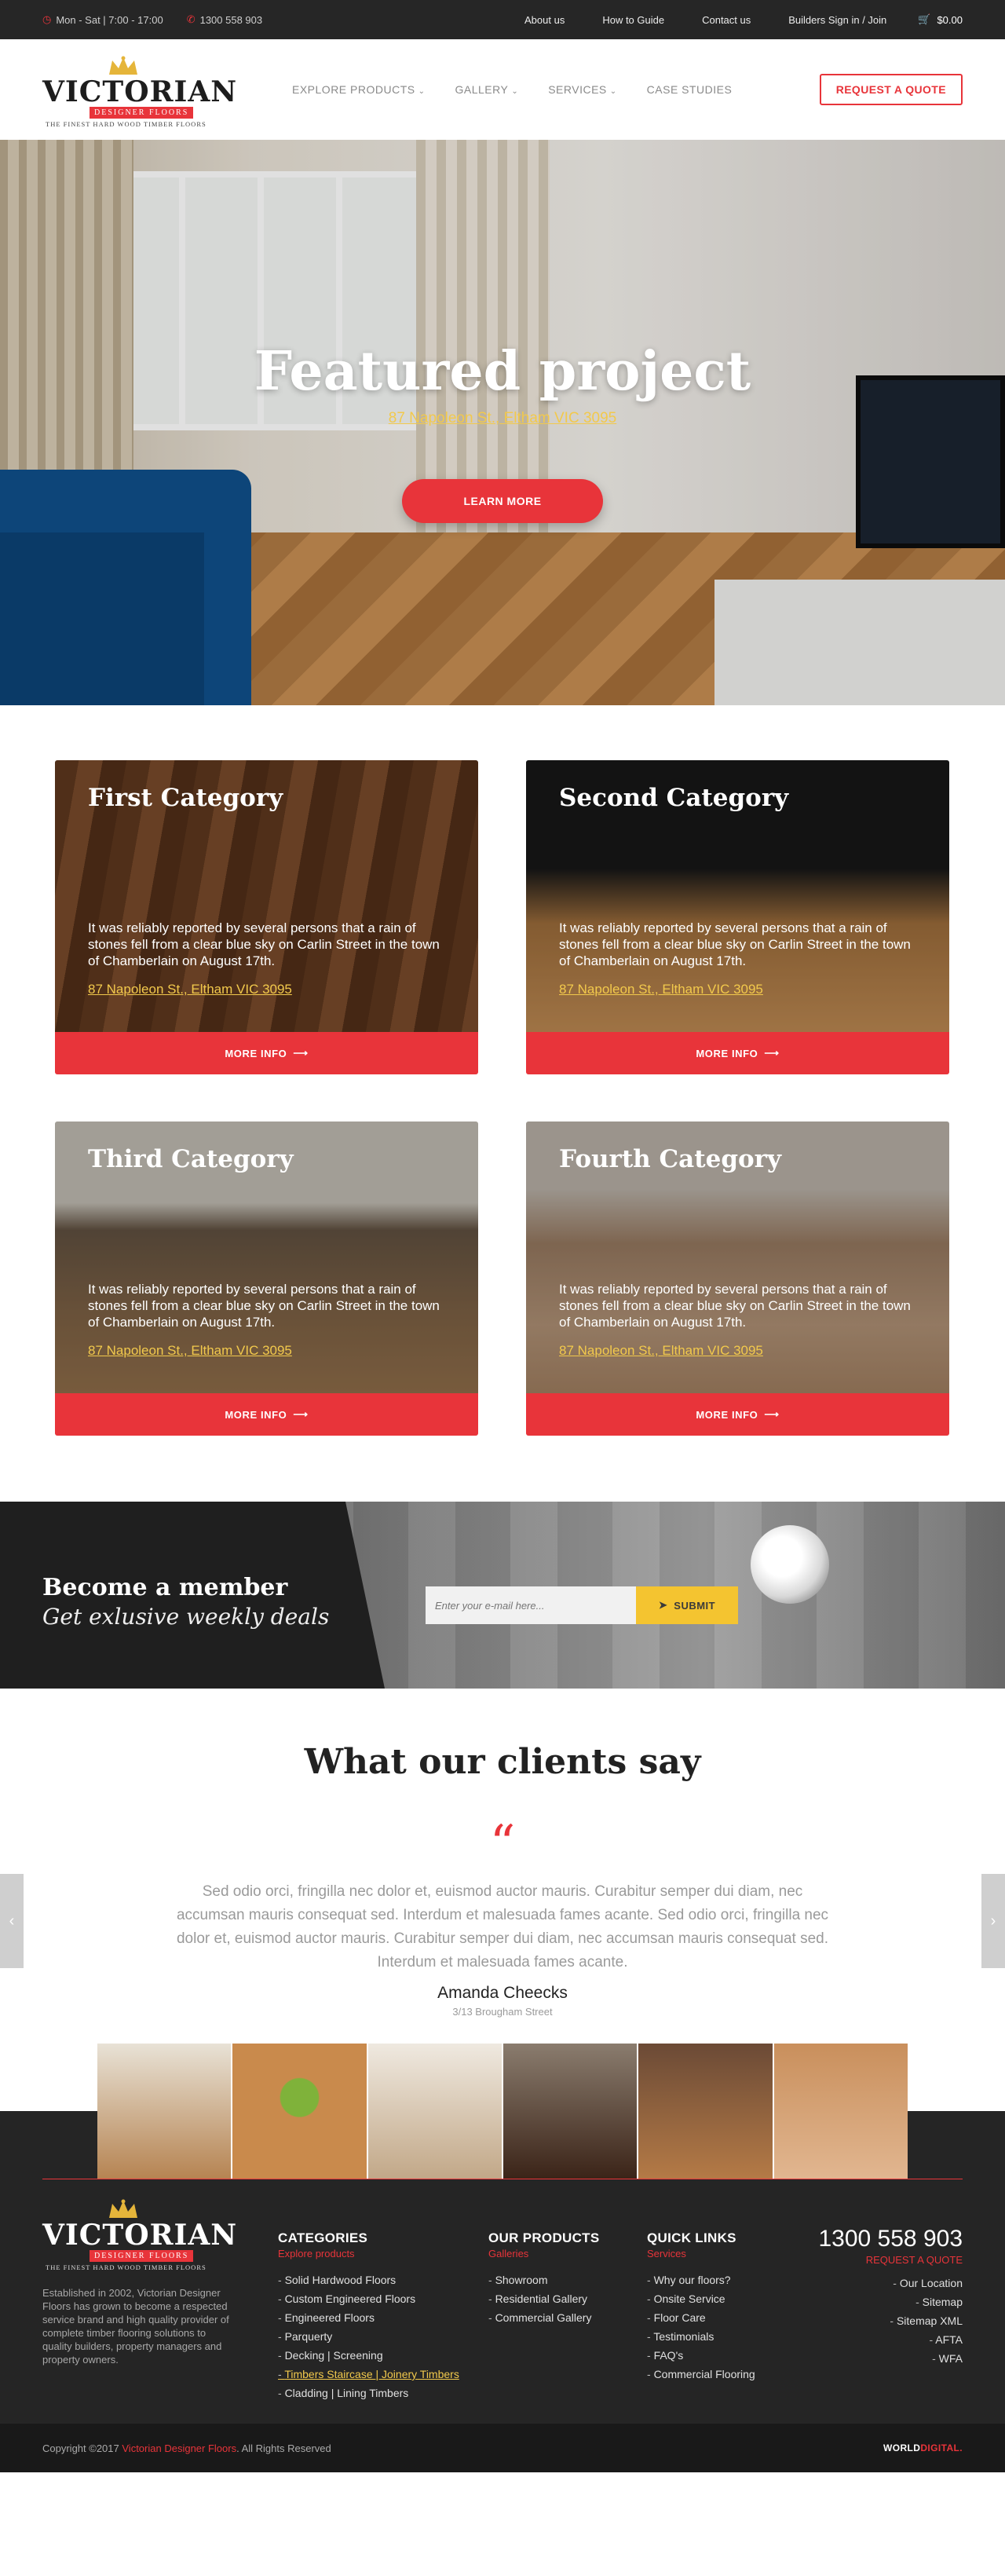 The height and width of the screenshot is (2576, 1005). I want to click on footer-link: Showroom, so click(544, 2279).